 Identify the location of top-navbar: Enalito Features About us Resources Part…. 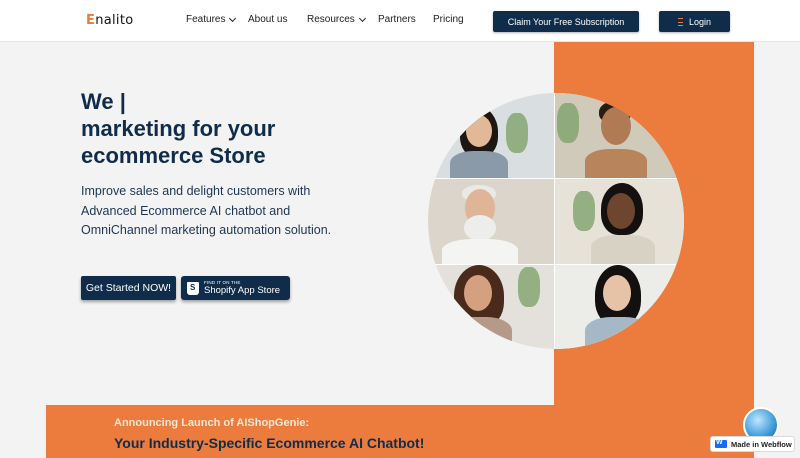
(400, 21).